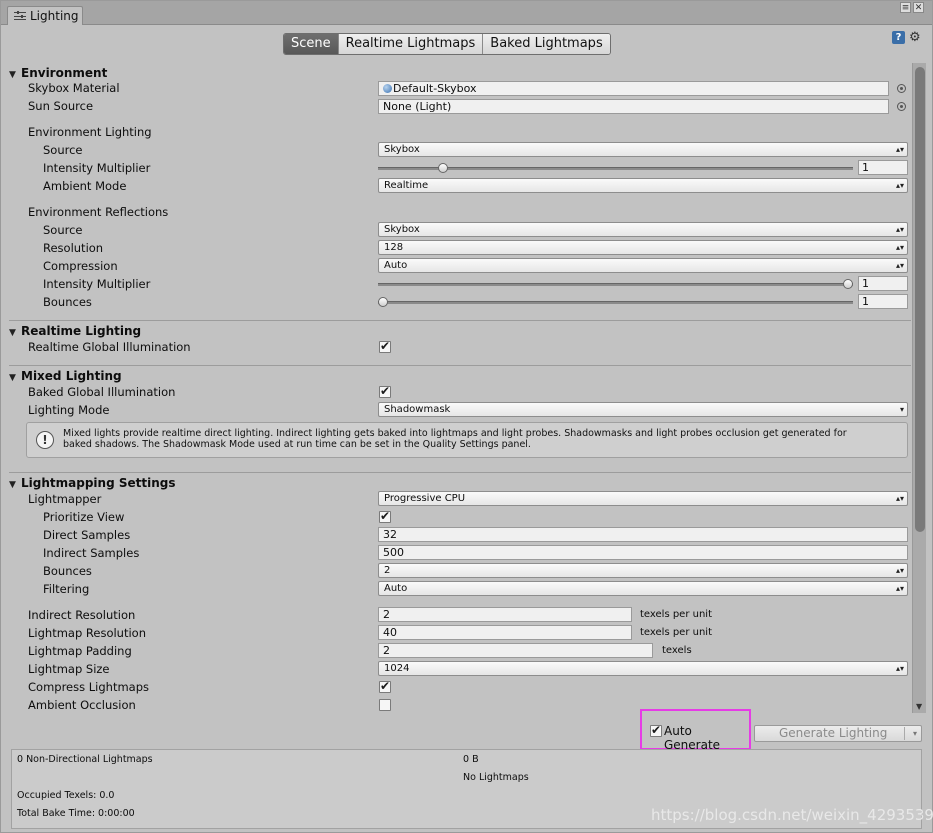 The height and width of the screenshot is (833, 933). I want to click on direct-samples-label: Direct Samples, so click(87, 535).